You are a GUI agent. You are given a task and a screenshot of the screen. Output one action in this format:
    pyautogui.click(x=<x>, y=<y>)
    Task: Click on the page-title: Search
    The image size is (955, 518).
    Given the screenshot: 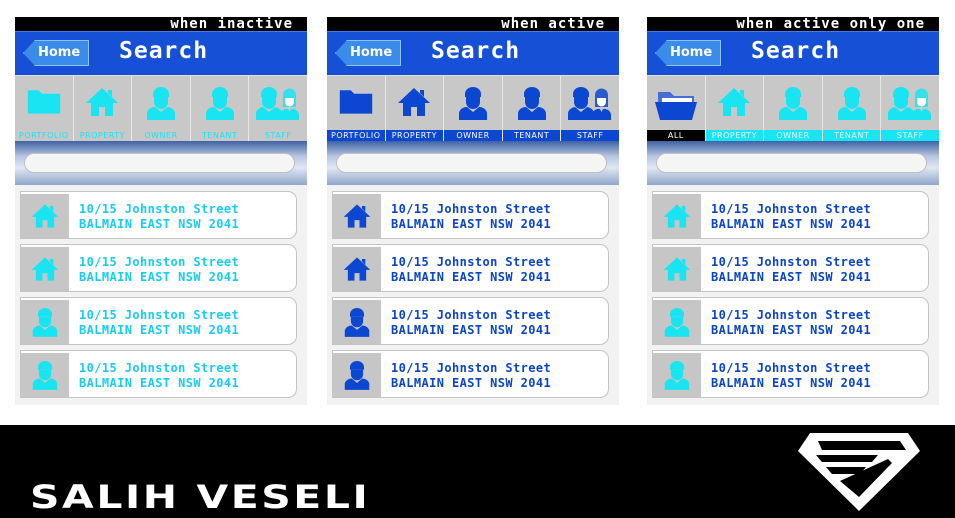 What is the action you would take?
    pyautogui.click(x=164, y=51)
    